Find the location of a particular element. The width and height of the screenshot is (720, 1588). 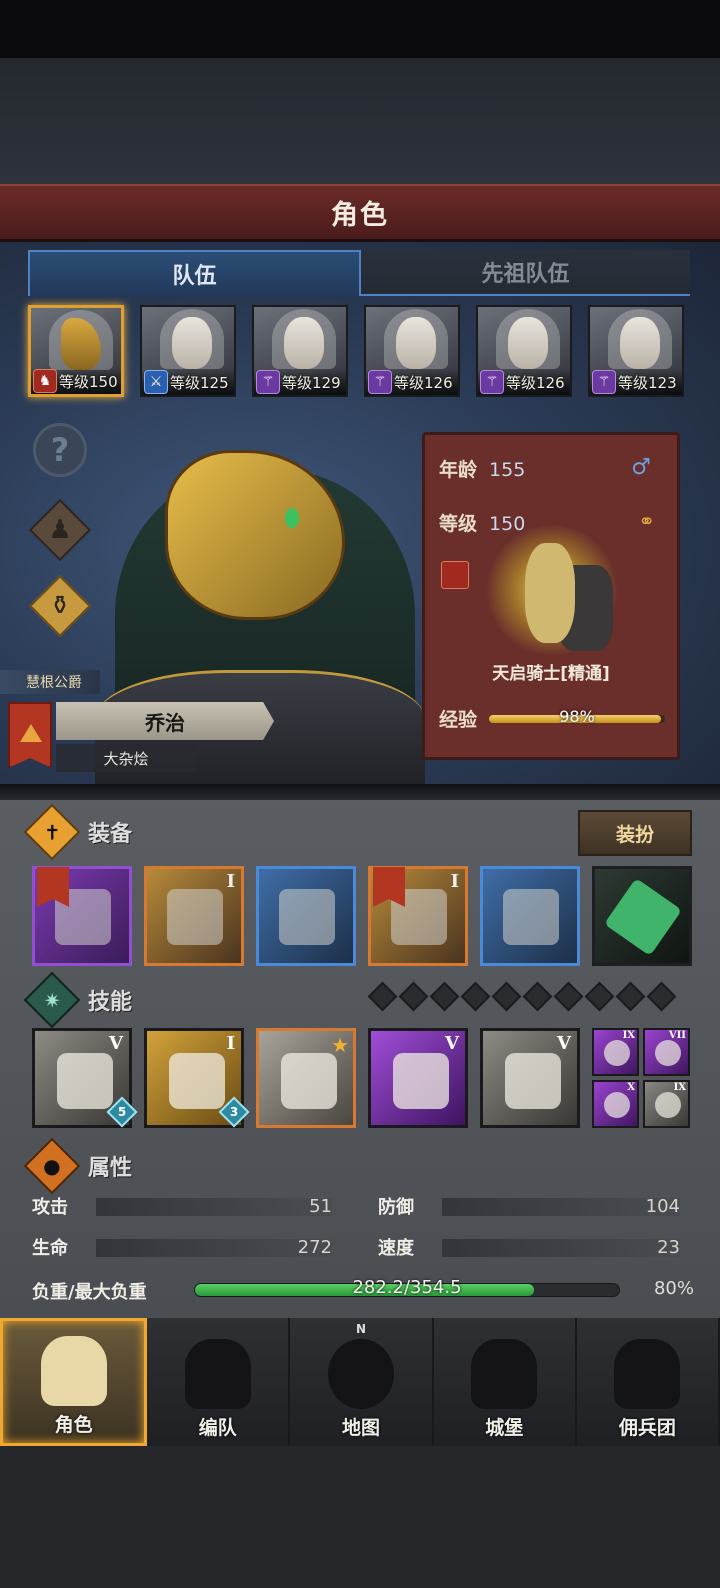

stat-label: 生命 is located at coordinates (50, 1248).